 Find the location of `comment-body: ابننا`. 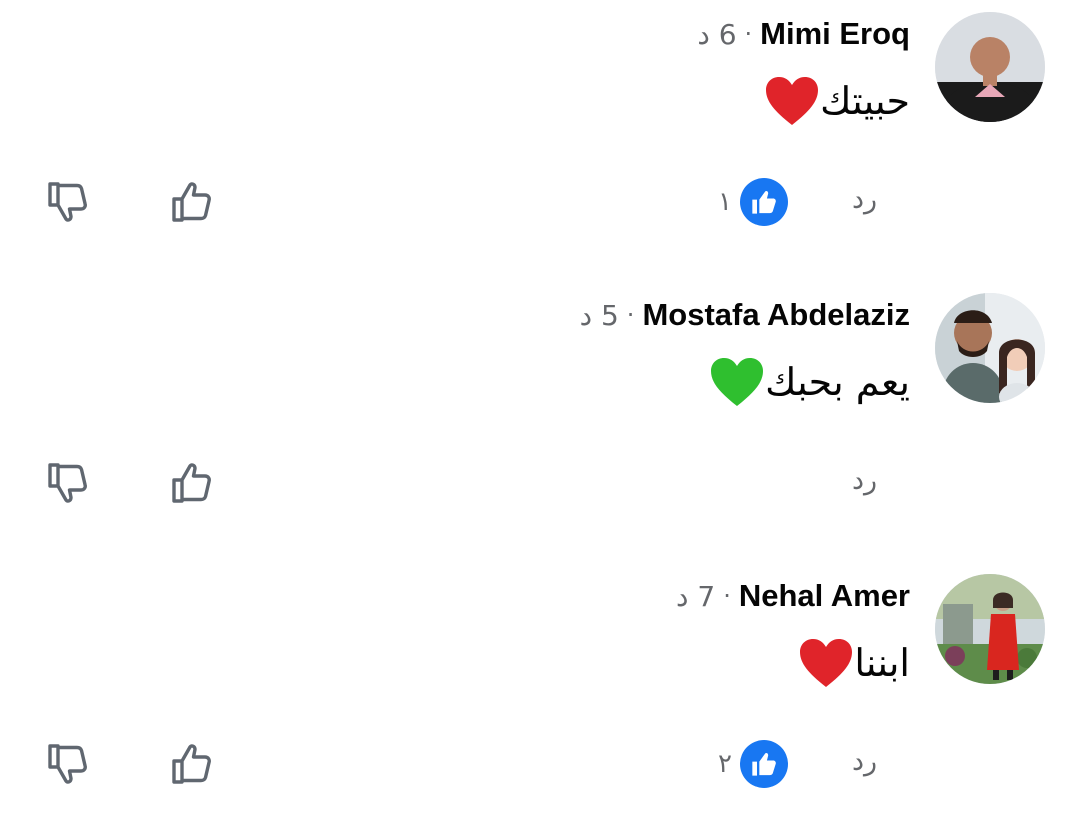

comment-body: ابننا is located at coordinates (847, 663).